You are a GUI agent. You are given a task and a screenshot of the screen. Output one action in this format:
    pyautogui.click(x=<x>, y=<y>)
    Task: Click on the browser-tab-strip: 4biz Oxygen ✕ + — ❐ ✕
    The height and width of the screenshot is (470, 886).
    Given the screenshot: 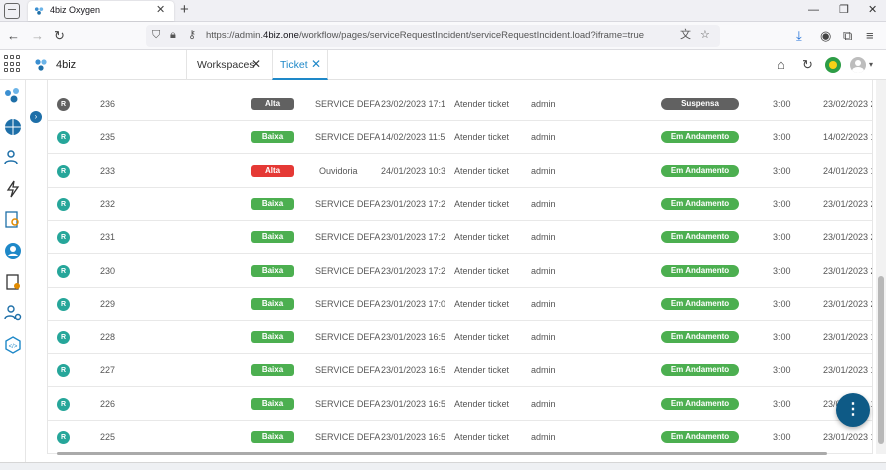 What is the action you would take?
    pyautogui.click(x=443, y=11)
    